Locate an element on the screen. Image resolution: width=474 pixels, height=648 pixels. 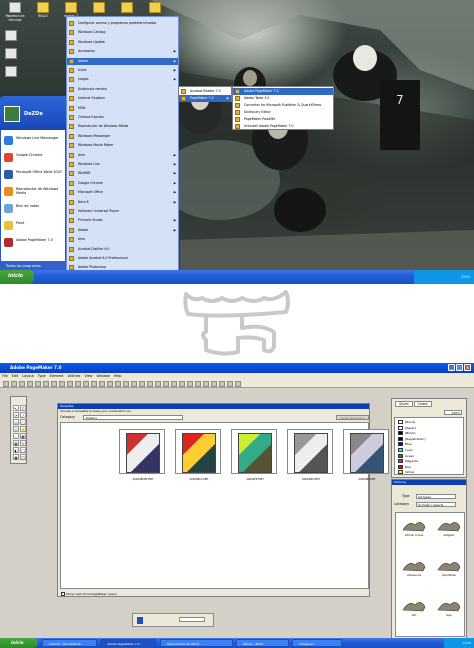
program-menu-item: Juegos ▶ is located at coordinates (122, 79).